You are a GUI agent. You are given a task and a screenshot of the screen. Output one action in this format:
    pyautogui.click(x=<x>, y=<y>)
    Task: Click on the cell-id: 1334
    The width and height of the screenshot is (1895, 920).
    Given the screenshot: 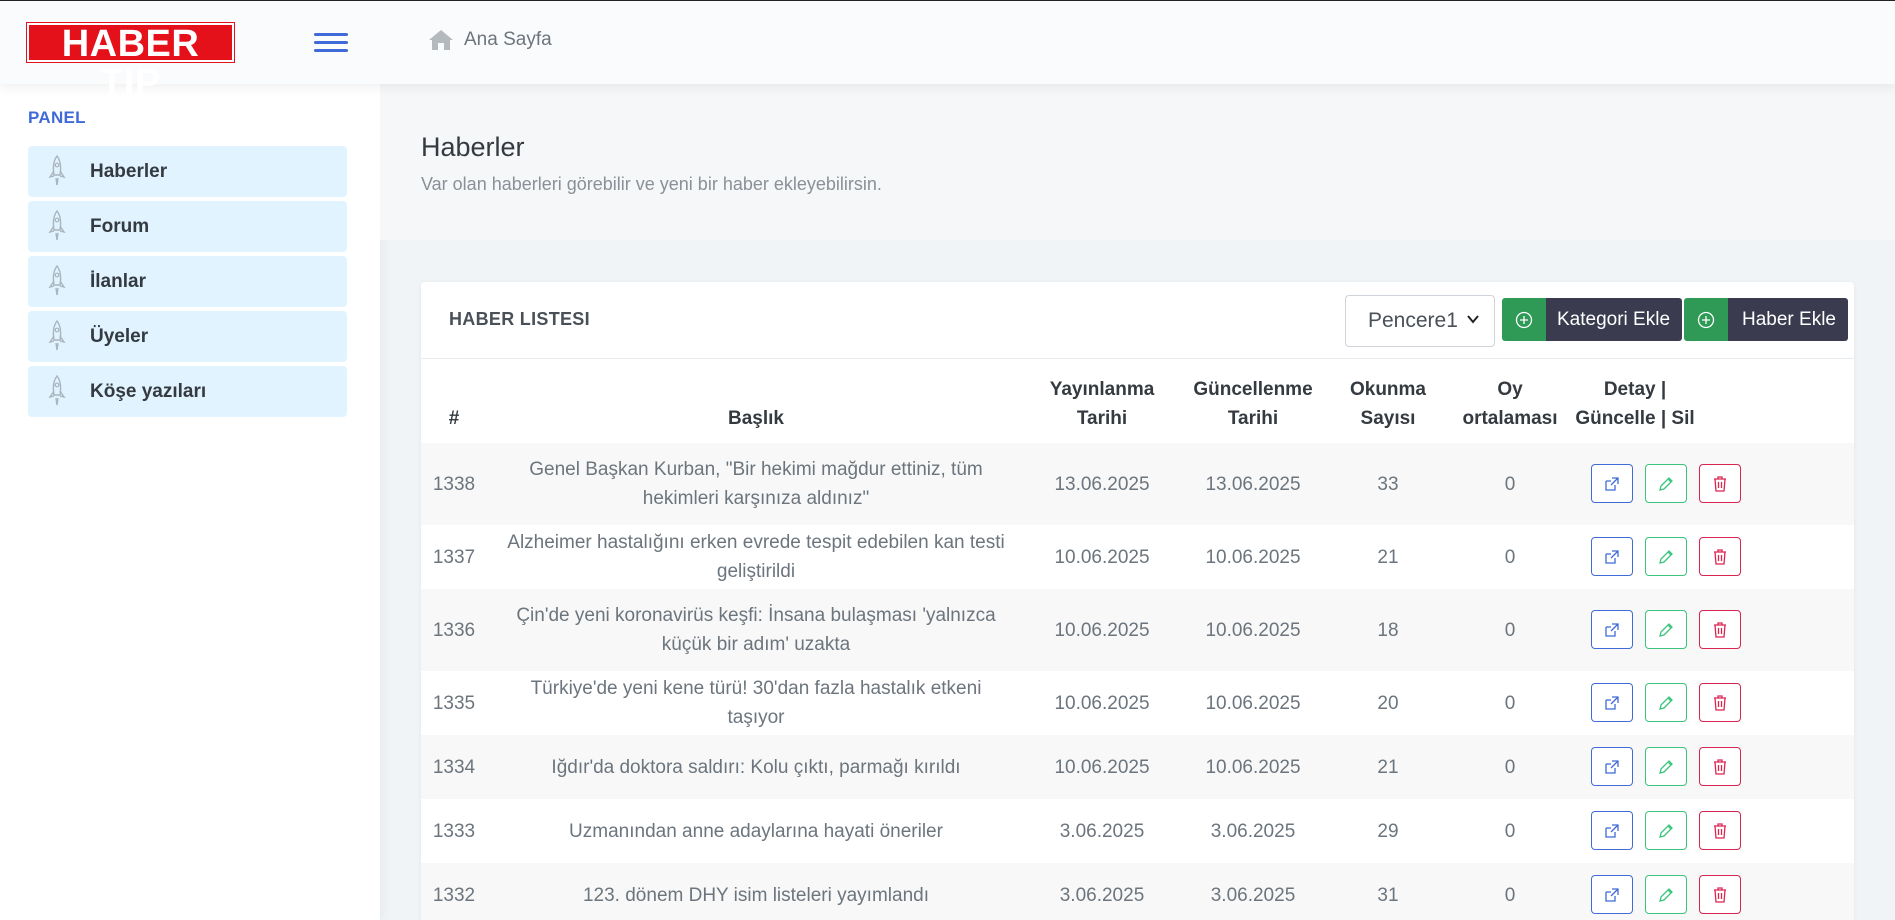 What is the action you would take?
    pyautogui.click(x=454, y=767)
    